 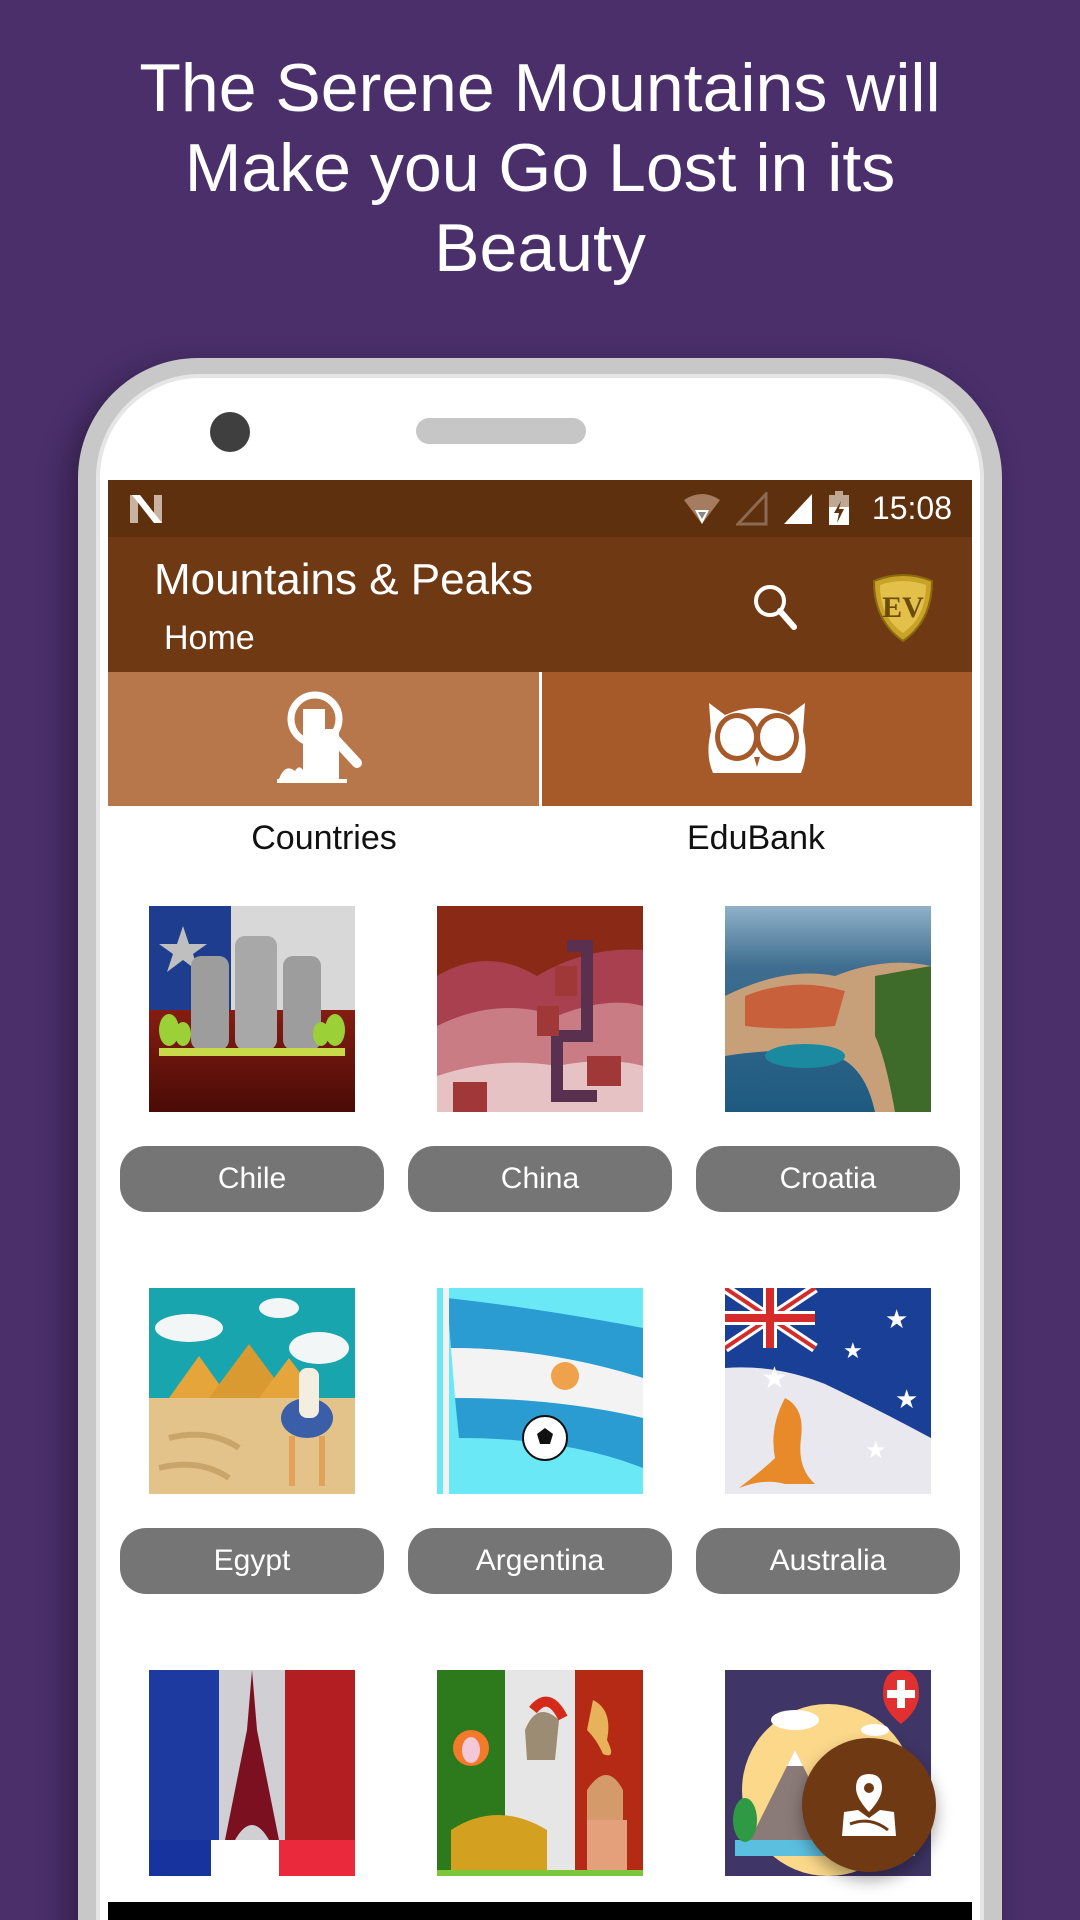 What do you see at coordinates (540, 1773) in the screenshot?
I see `italy-colosseum-image` at bounding box center [540, 1773].